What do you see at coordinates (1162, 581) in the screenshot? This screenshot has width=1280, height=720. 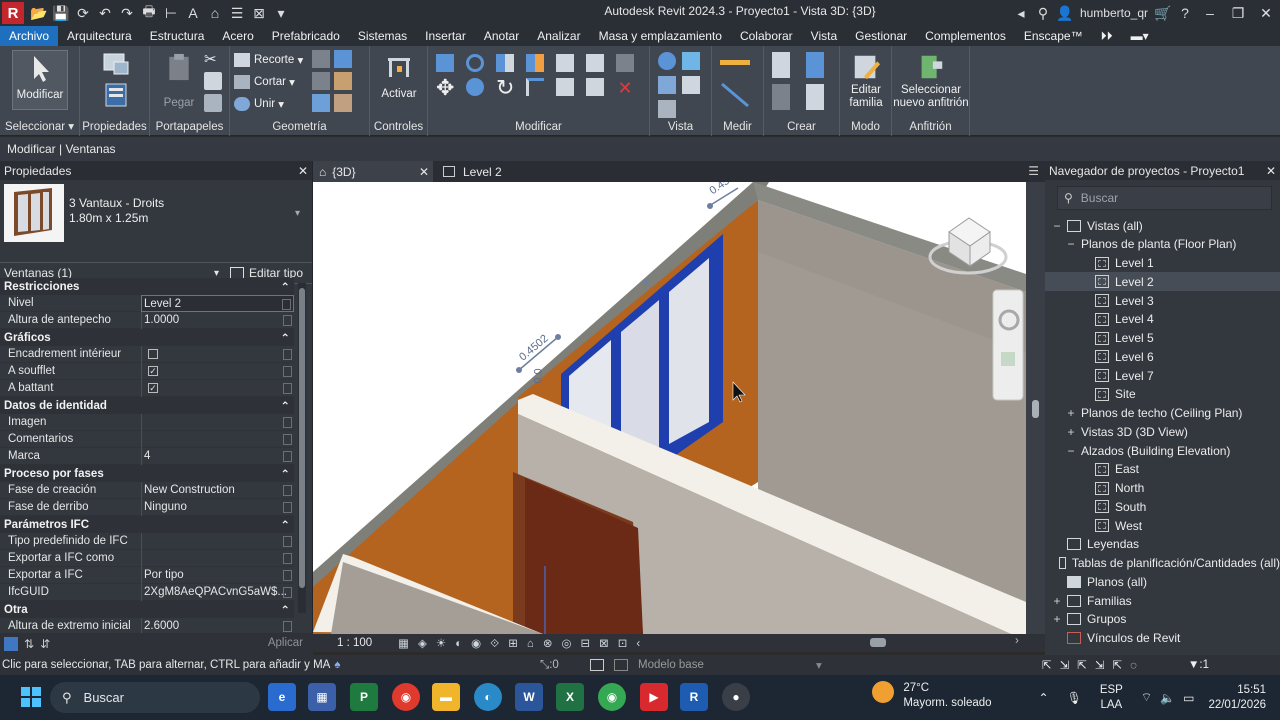 I see `tree-item: Planos (all)` at bounding box center [1162, 581].